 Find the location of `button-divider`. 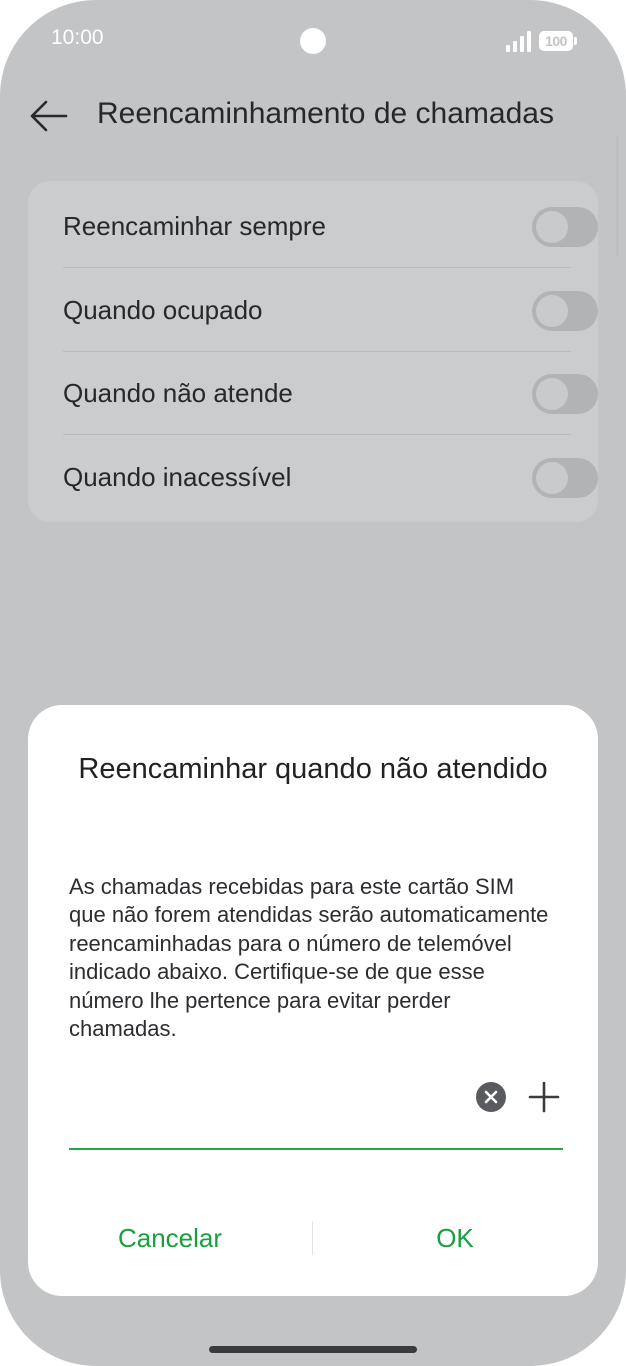

button-divider is located at coordinates (312, 1238).